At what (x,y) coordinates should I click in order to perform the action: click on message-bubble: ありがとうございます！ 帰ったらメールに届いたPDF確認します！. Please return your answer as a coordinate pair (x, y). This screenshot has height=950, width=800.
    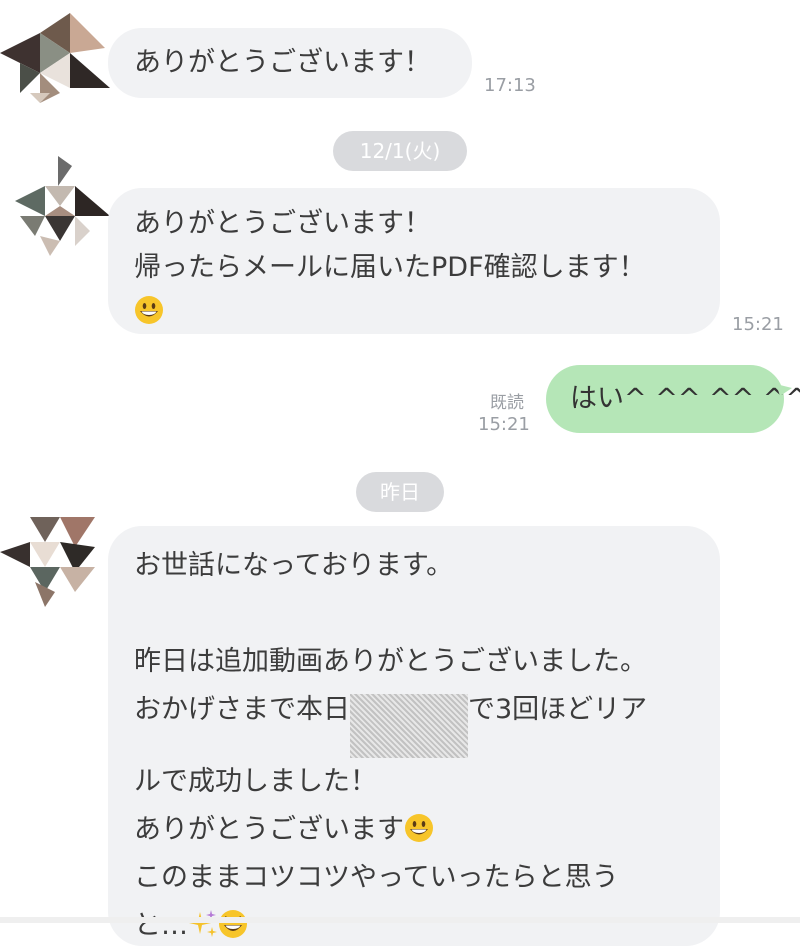
    Looking at the image, I should click on (414, 261).